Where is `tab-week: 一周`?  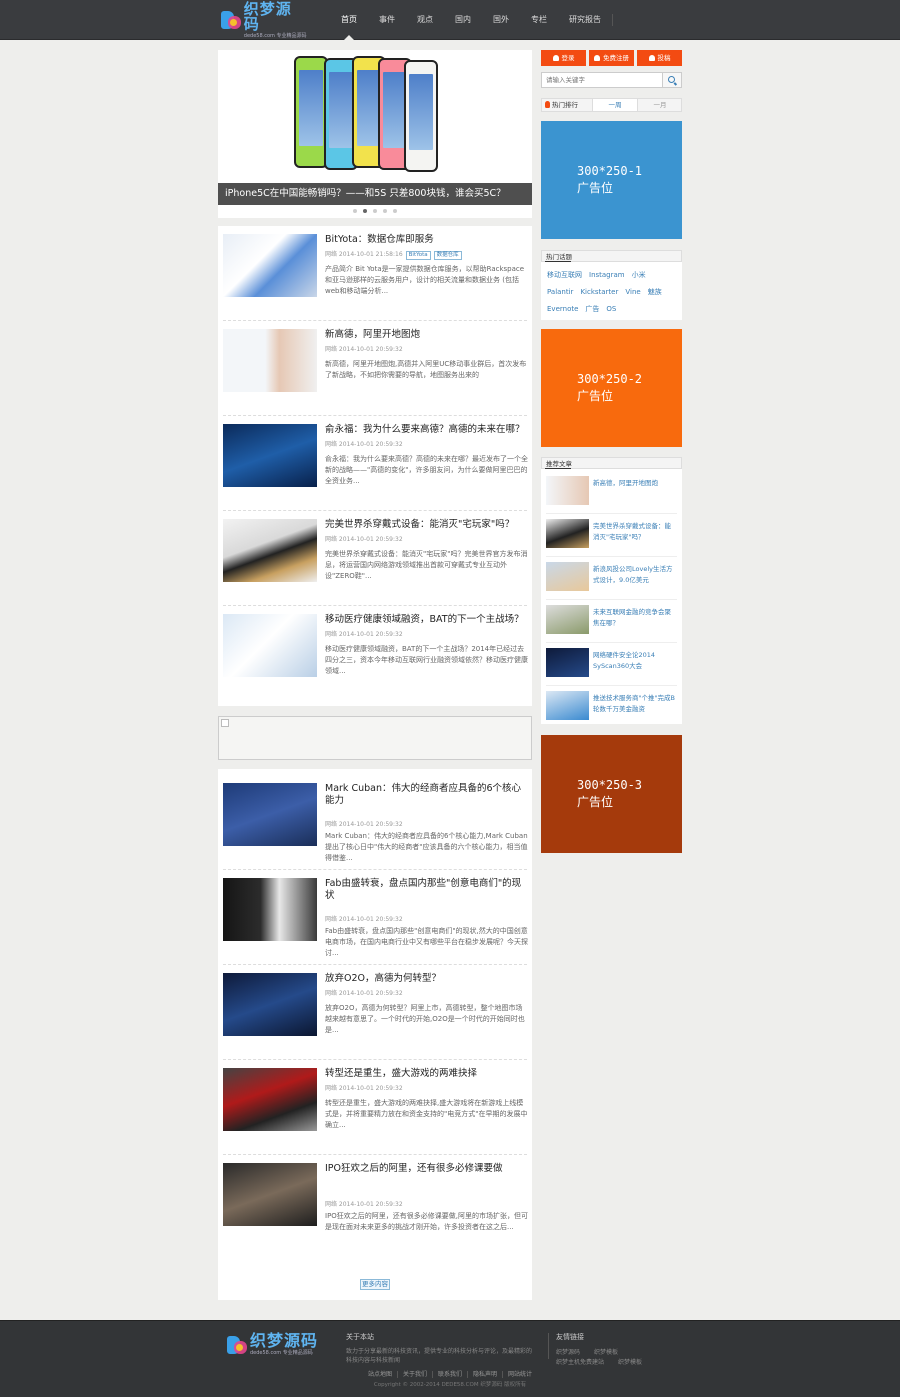
tab-week: 一周 is located at coordinates (614, 105).